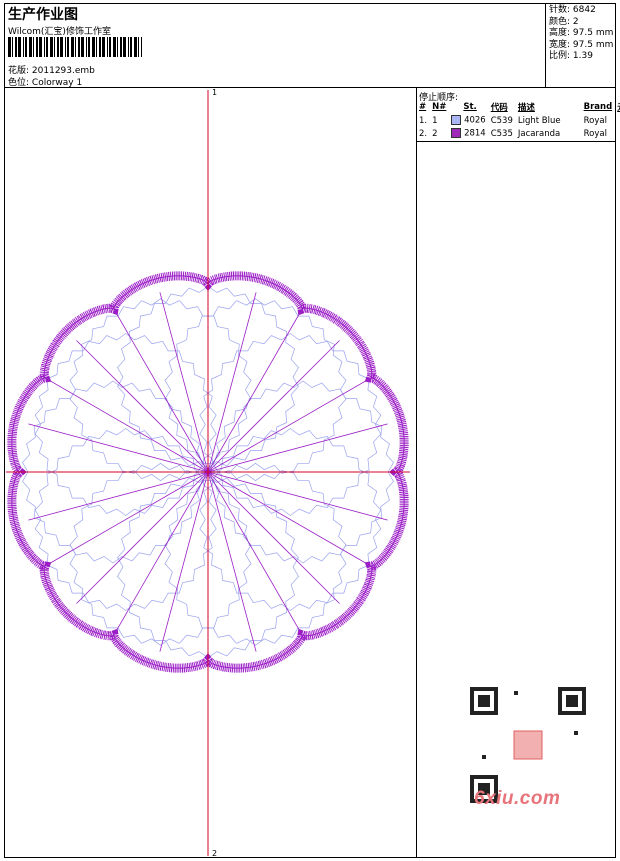 The height and width of the screenshot is (861, 620). What do you see at coordinates (416, 472) in the screenshot?
I see `panel-divider` at bounding box center [416, 472].